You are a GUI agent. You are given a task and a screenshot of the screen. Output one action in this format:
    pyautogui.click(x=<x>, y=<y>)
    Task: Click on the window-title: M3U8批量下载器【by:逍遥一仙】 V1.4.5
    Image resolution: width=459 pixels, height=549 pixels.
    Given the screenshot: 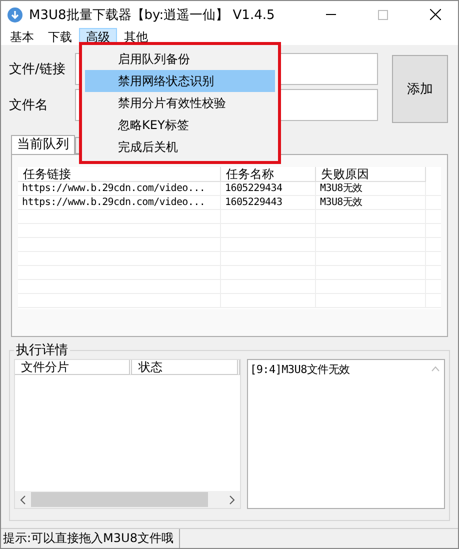 What is the action you would take?
    pyautogui.click(x=152, y=15)
    